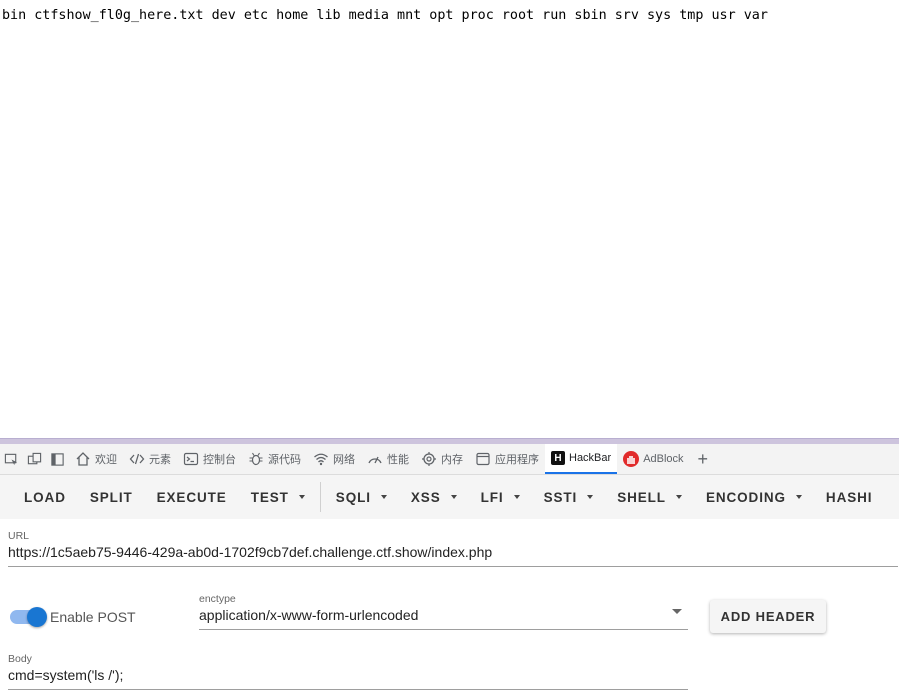 The width and height of the screenshot is (899, 697). What do you see at coordinates (754, 497) in the screenshot?
I see `encoding-menu: ENCODING` at bounding box center [754, 497].